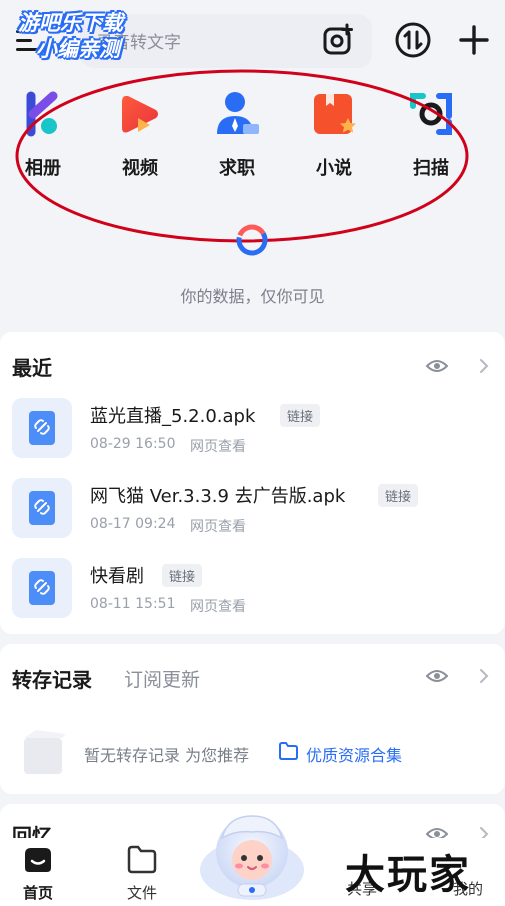 This screenshot has height=906, width=505. Describe the element at coordinates (32, 368) in the screenshot. I see `recent-title: 最近` at that location.